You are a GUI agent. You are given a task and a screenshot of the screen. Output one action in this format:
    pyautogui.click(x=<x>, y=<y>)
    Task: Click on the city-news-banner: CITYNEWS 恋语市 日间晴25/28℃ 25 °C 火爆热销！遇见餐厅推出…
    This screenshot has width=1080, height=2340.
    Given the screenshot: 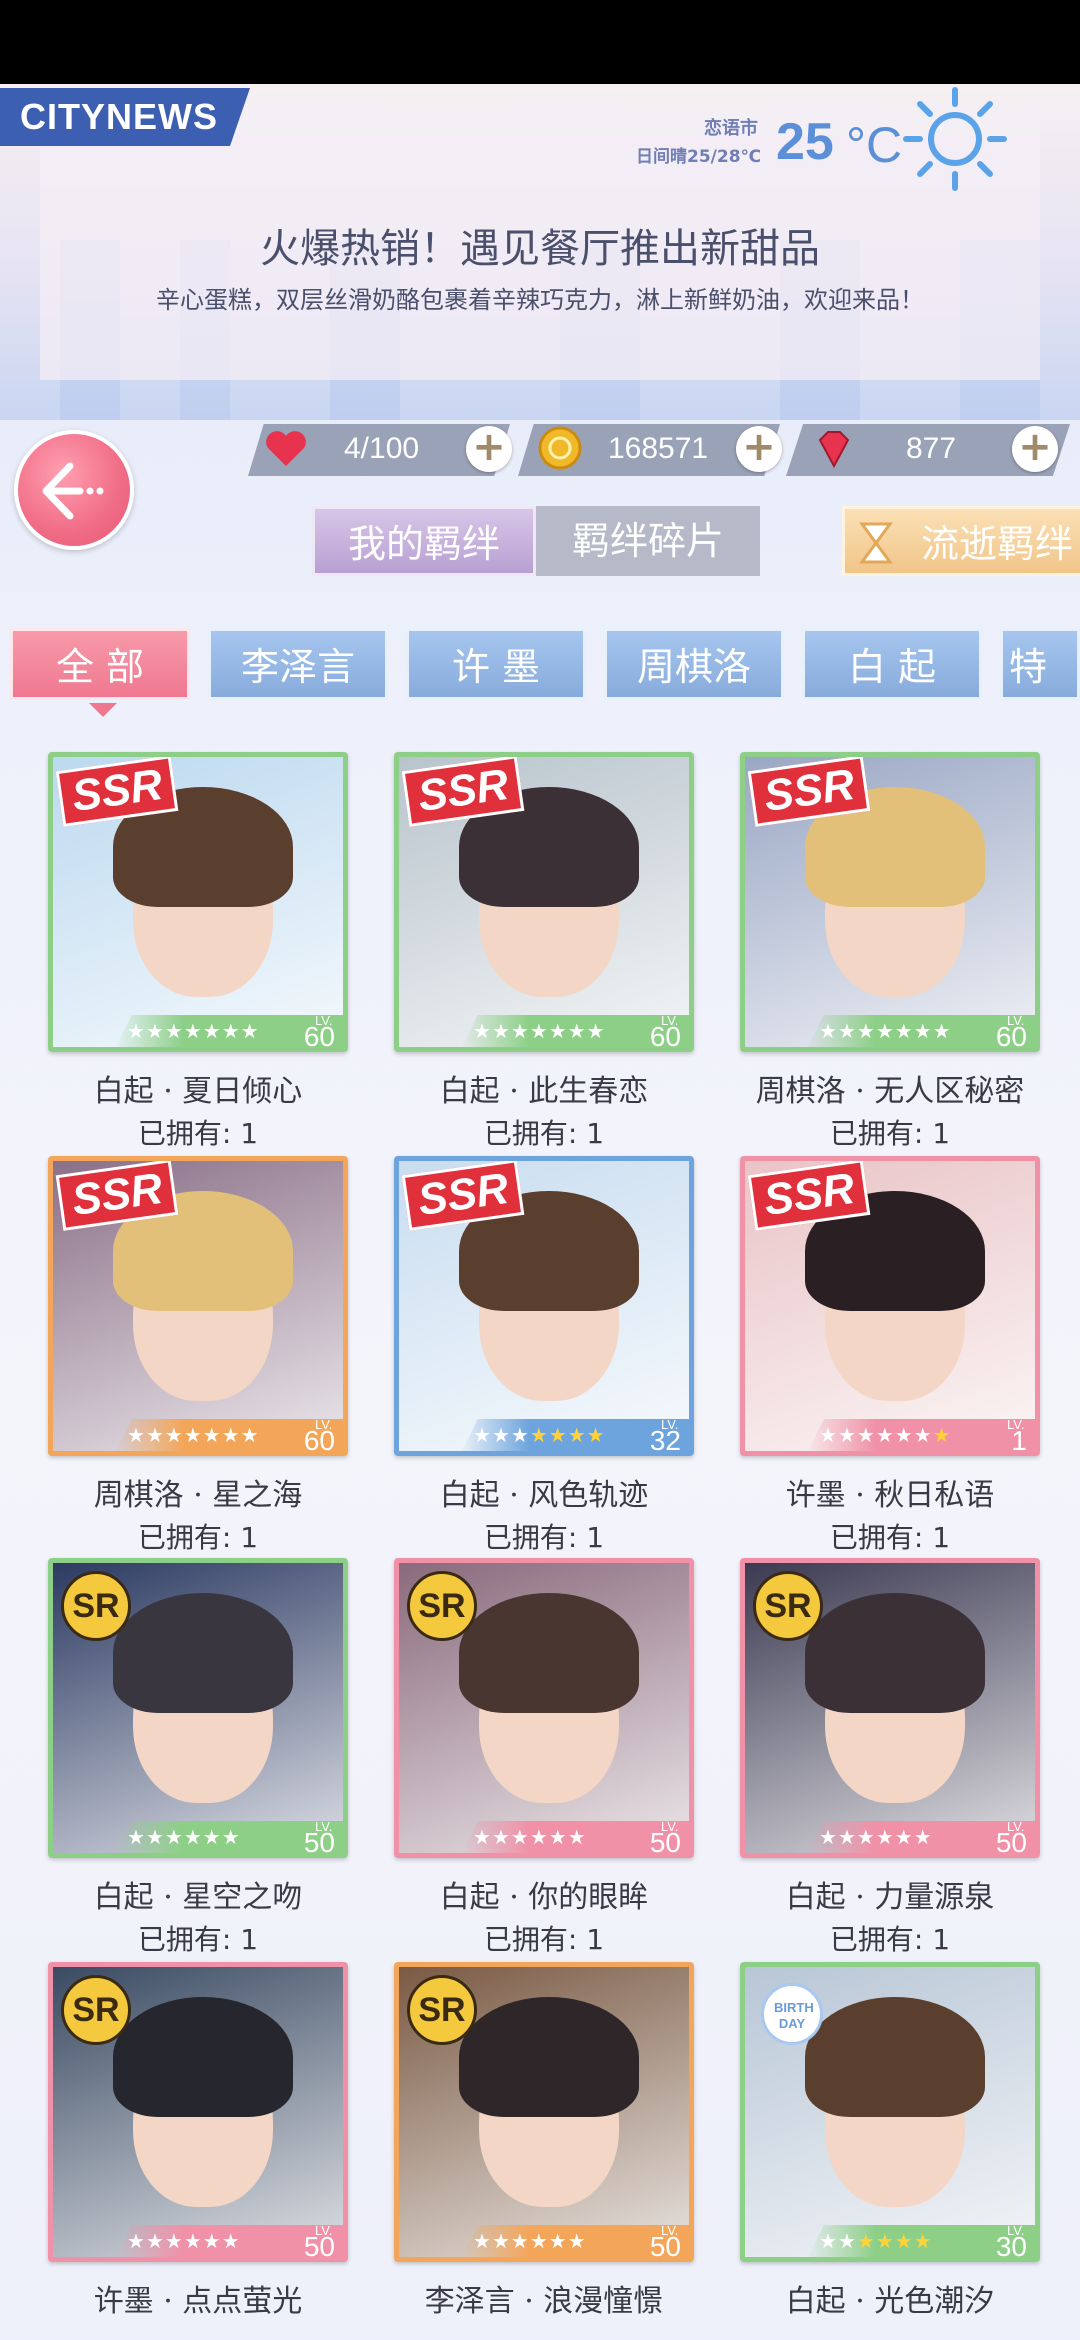 What is the action you would take?
    pyautogui.click(x=540, y=252)
    